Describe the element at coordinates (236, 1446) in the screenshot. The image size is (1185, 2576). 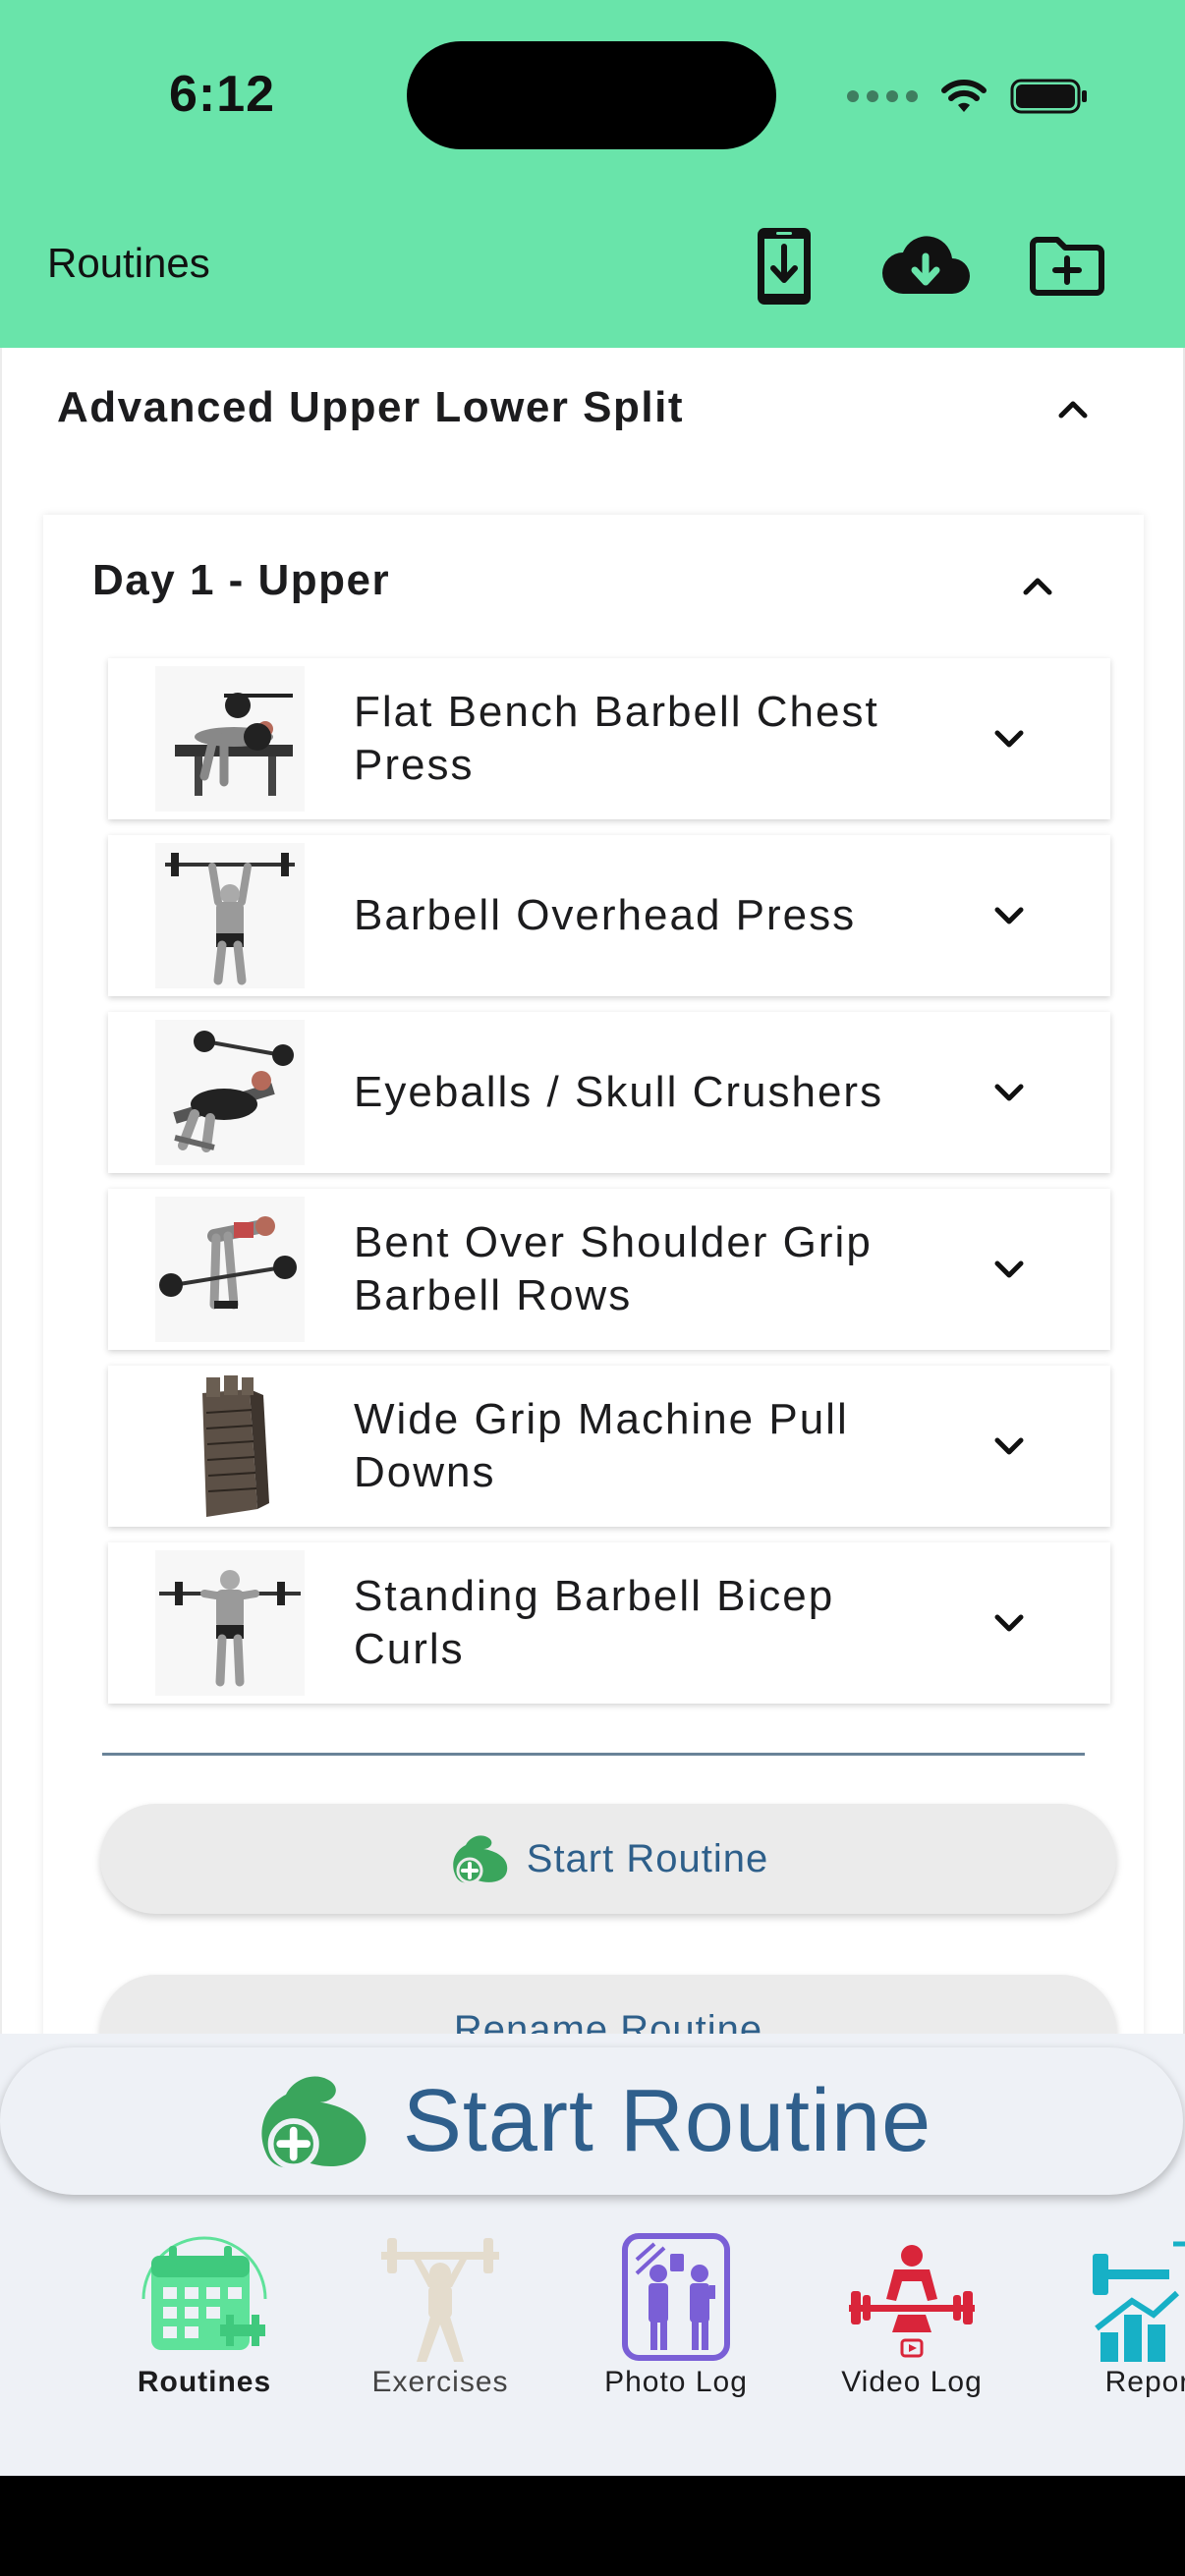
I see `cable-machine-icon` at that location.